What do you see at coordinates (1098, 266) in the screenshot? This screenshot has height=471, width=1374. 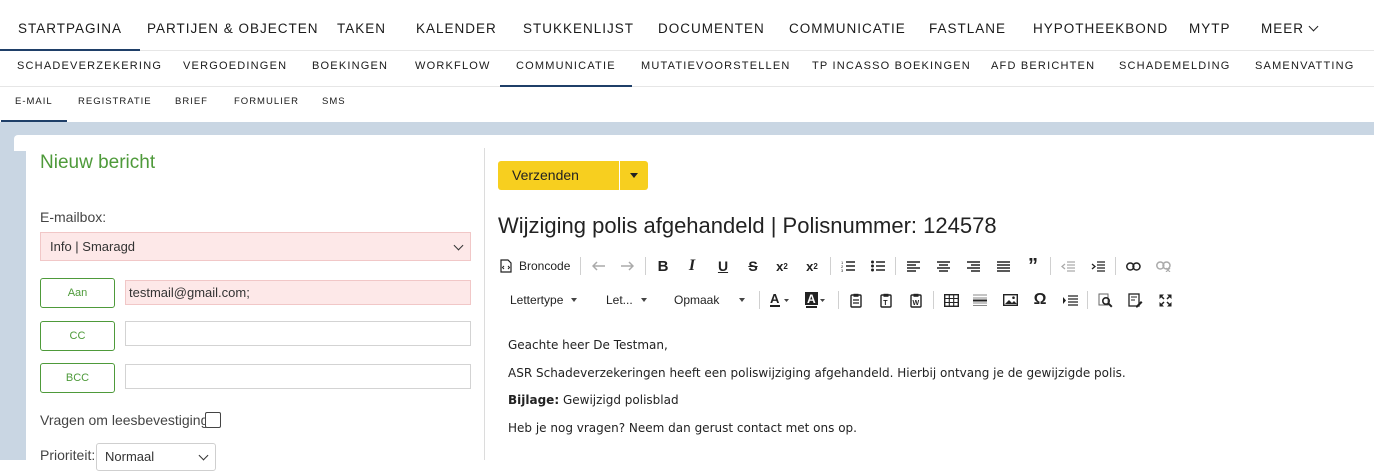 I see `indent-icon` at bounding box center [1098, 266].